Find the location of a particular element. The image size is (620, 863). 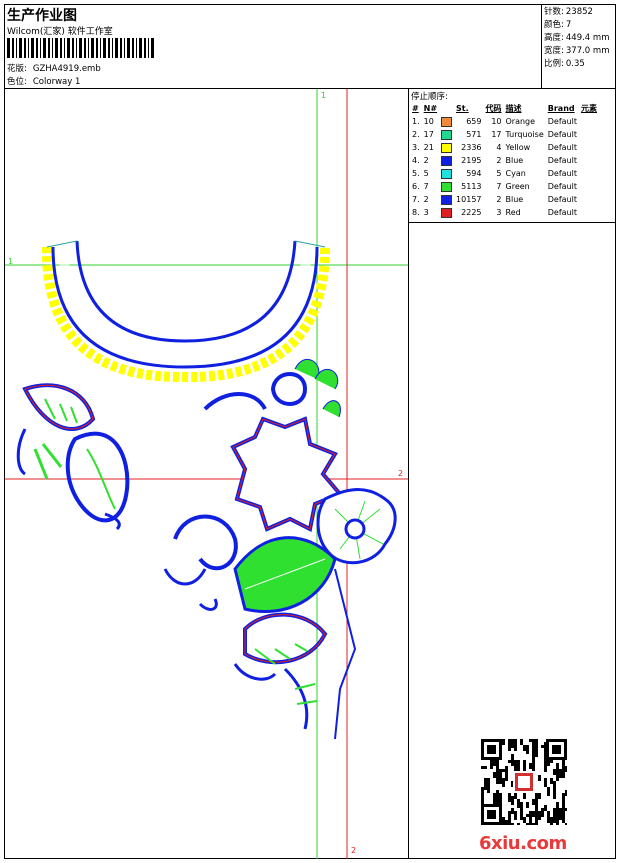

col-element: 元素 is located at coordinates (588, 108).